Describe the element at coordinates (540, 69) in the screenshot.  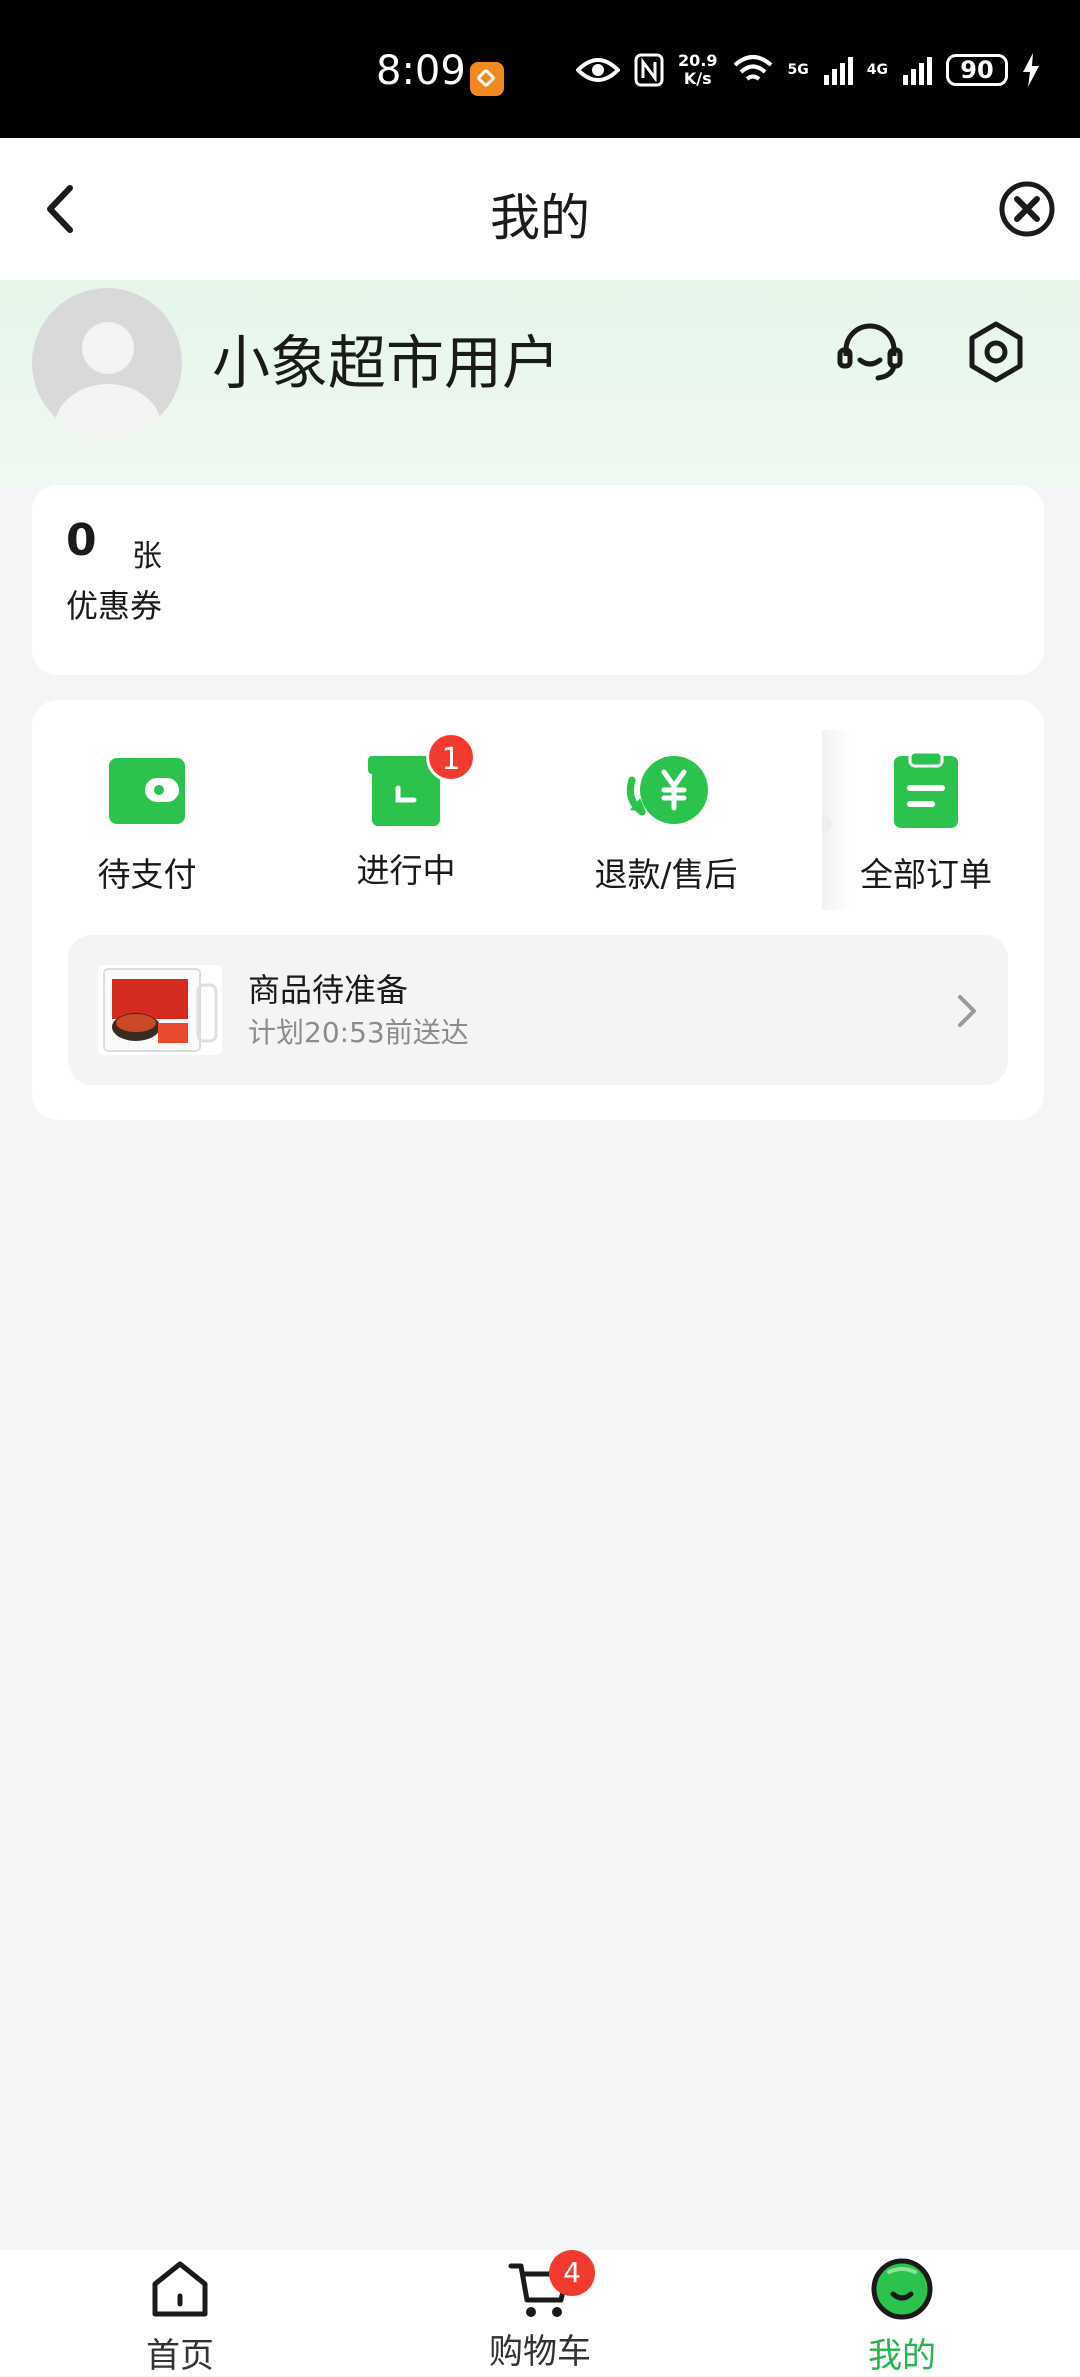
I see `status-bar: 8:09 20.9 K/s 5G 4G 90` at that location.